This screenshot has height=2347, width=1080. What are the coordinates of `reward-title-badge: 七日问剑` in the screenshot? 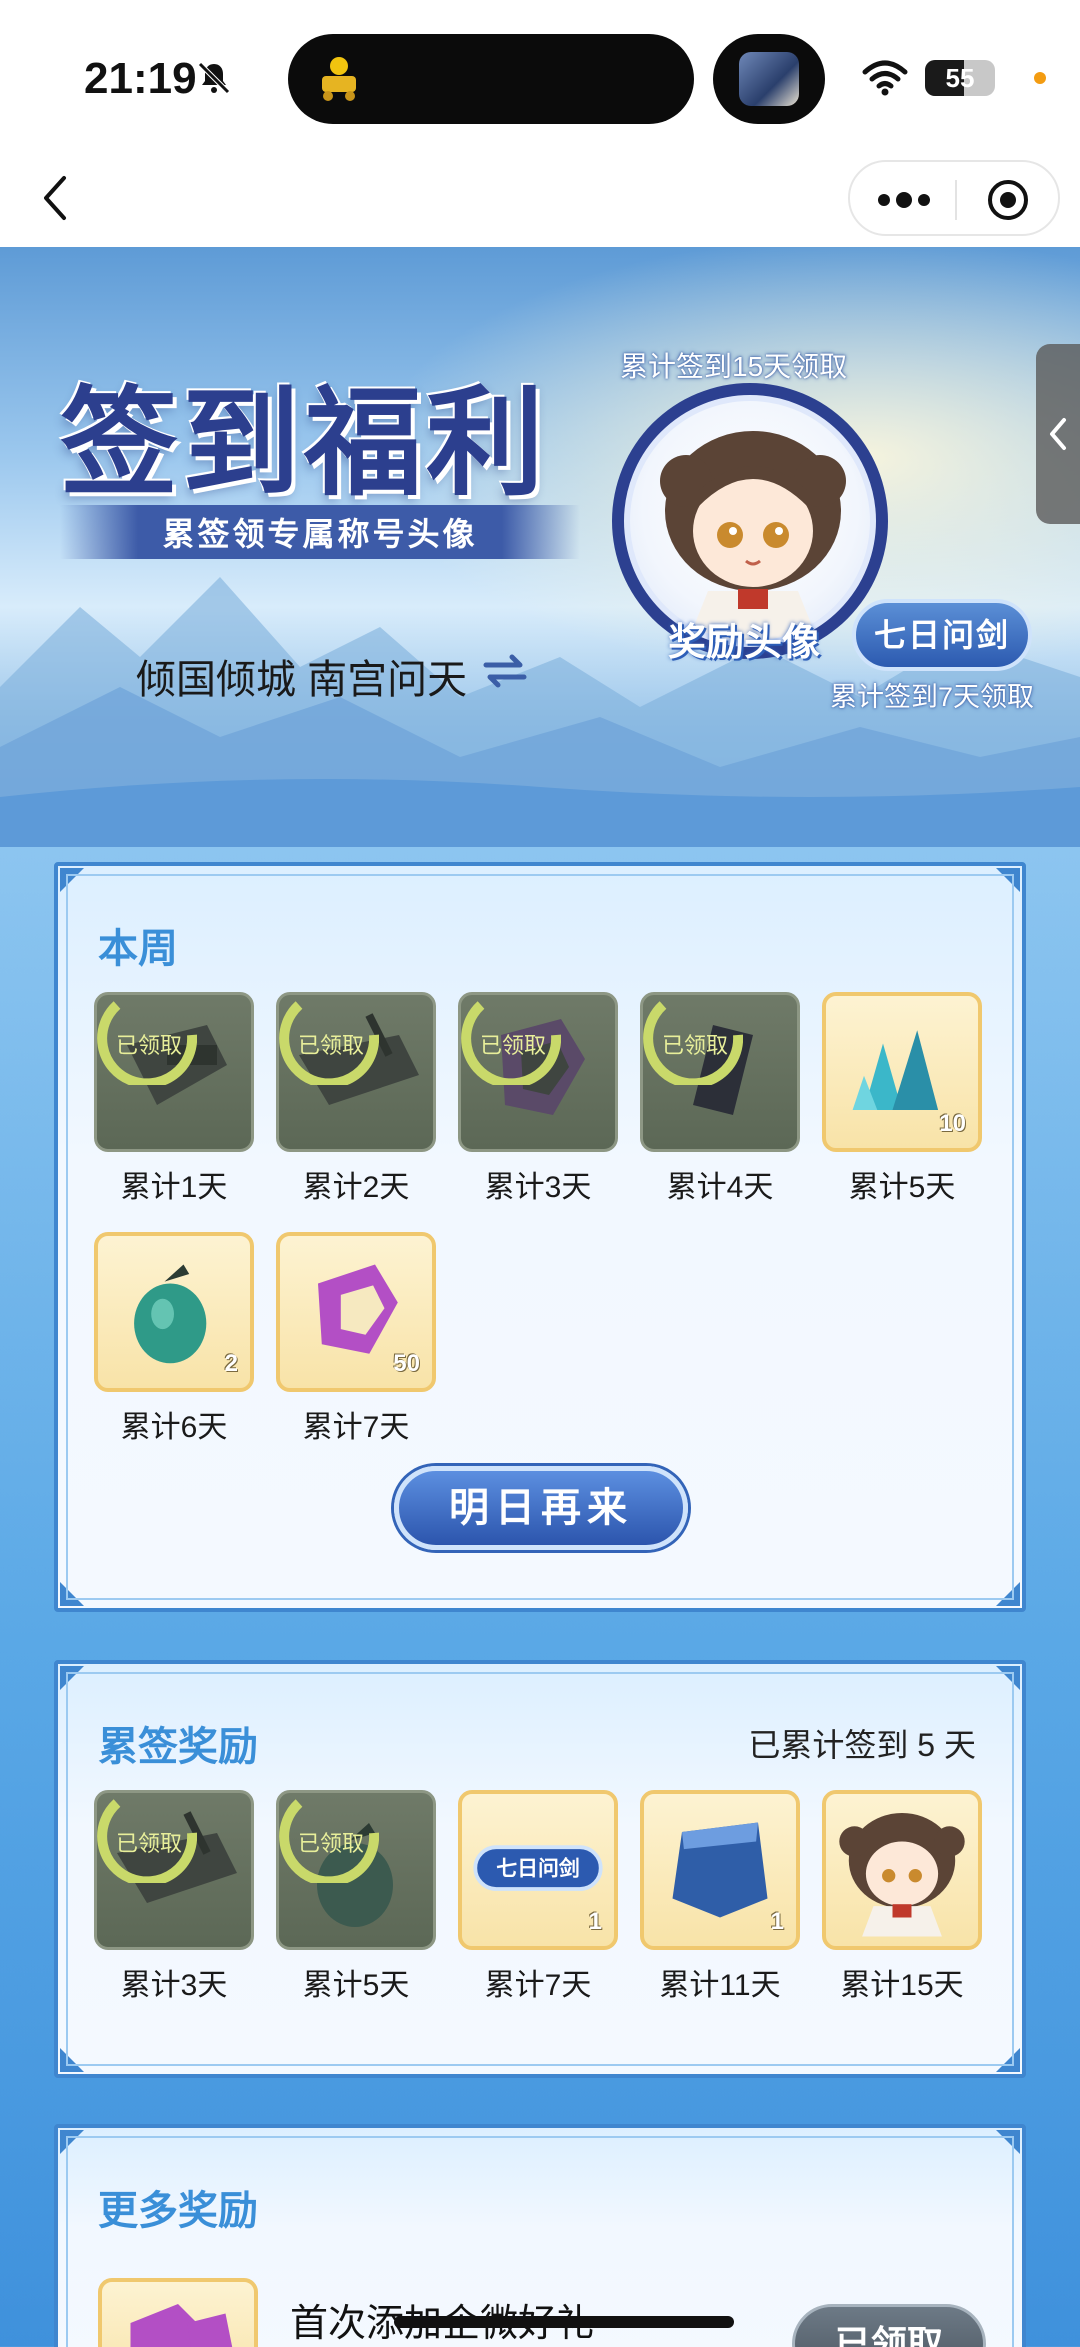 It's located at (942, 635).